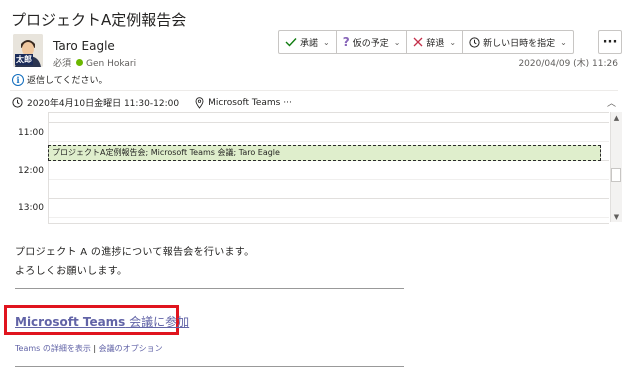  I want to click on time-label: 11:00, so click(31, 133).